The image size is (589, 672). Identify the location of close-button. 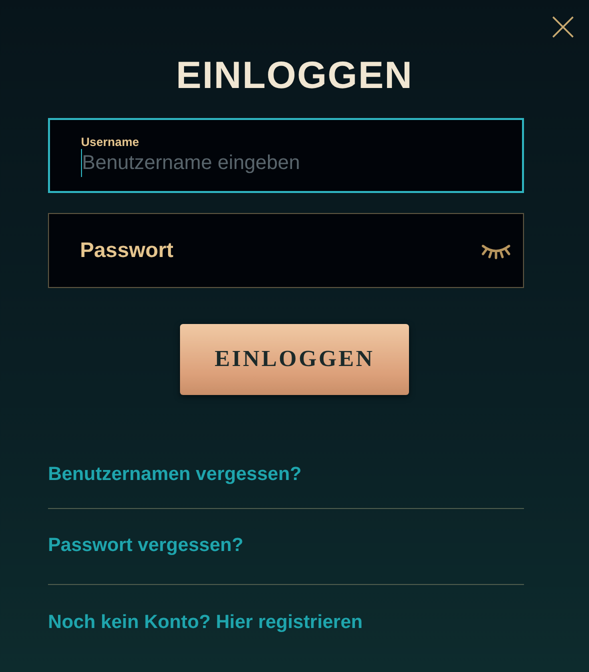
(563, 27).